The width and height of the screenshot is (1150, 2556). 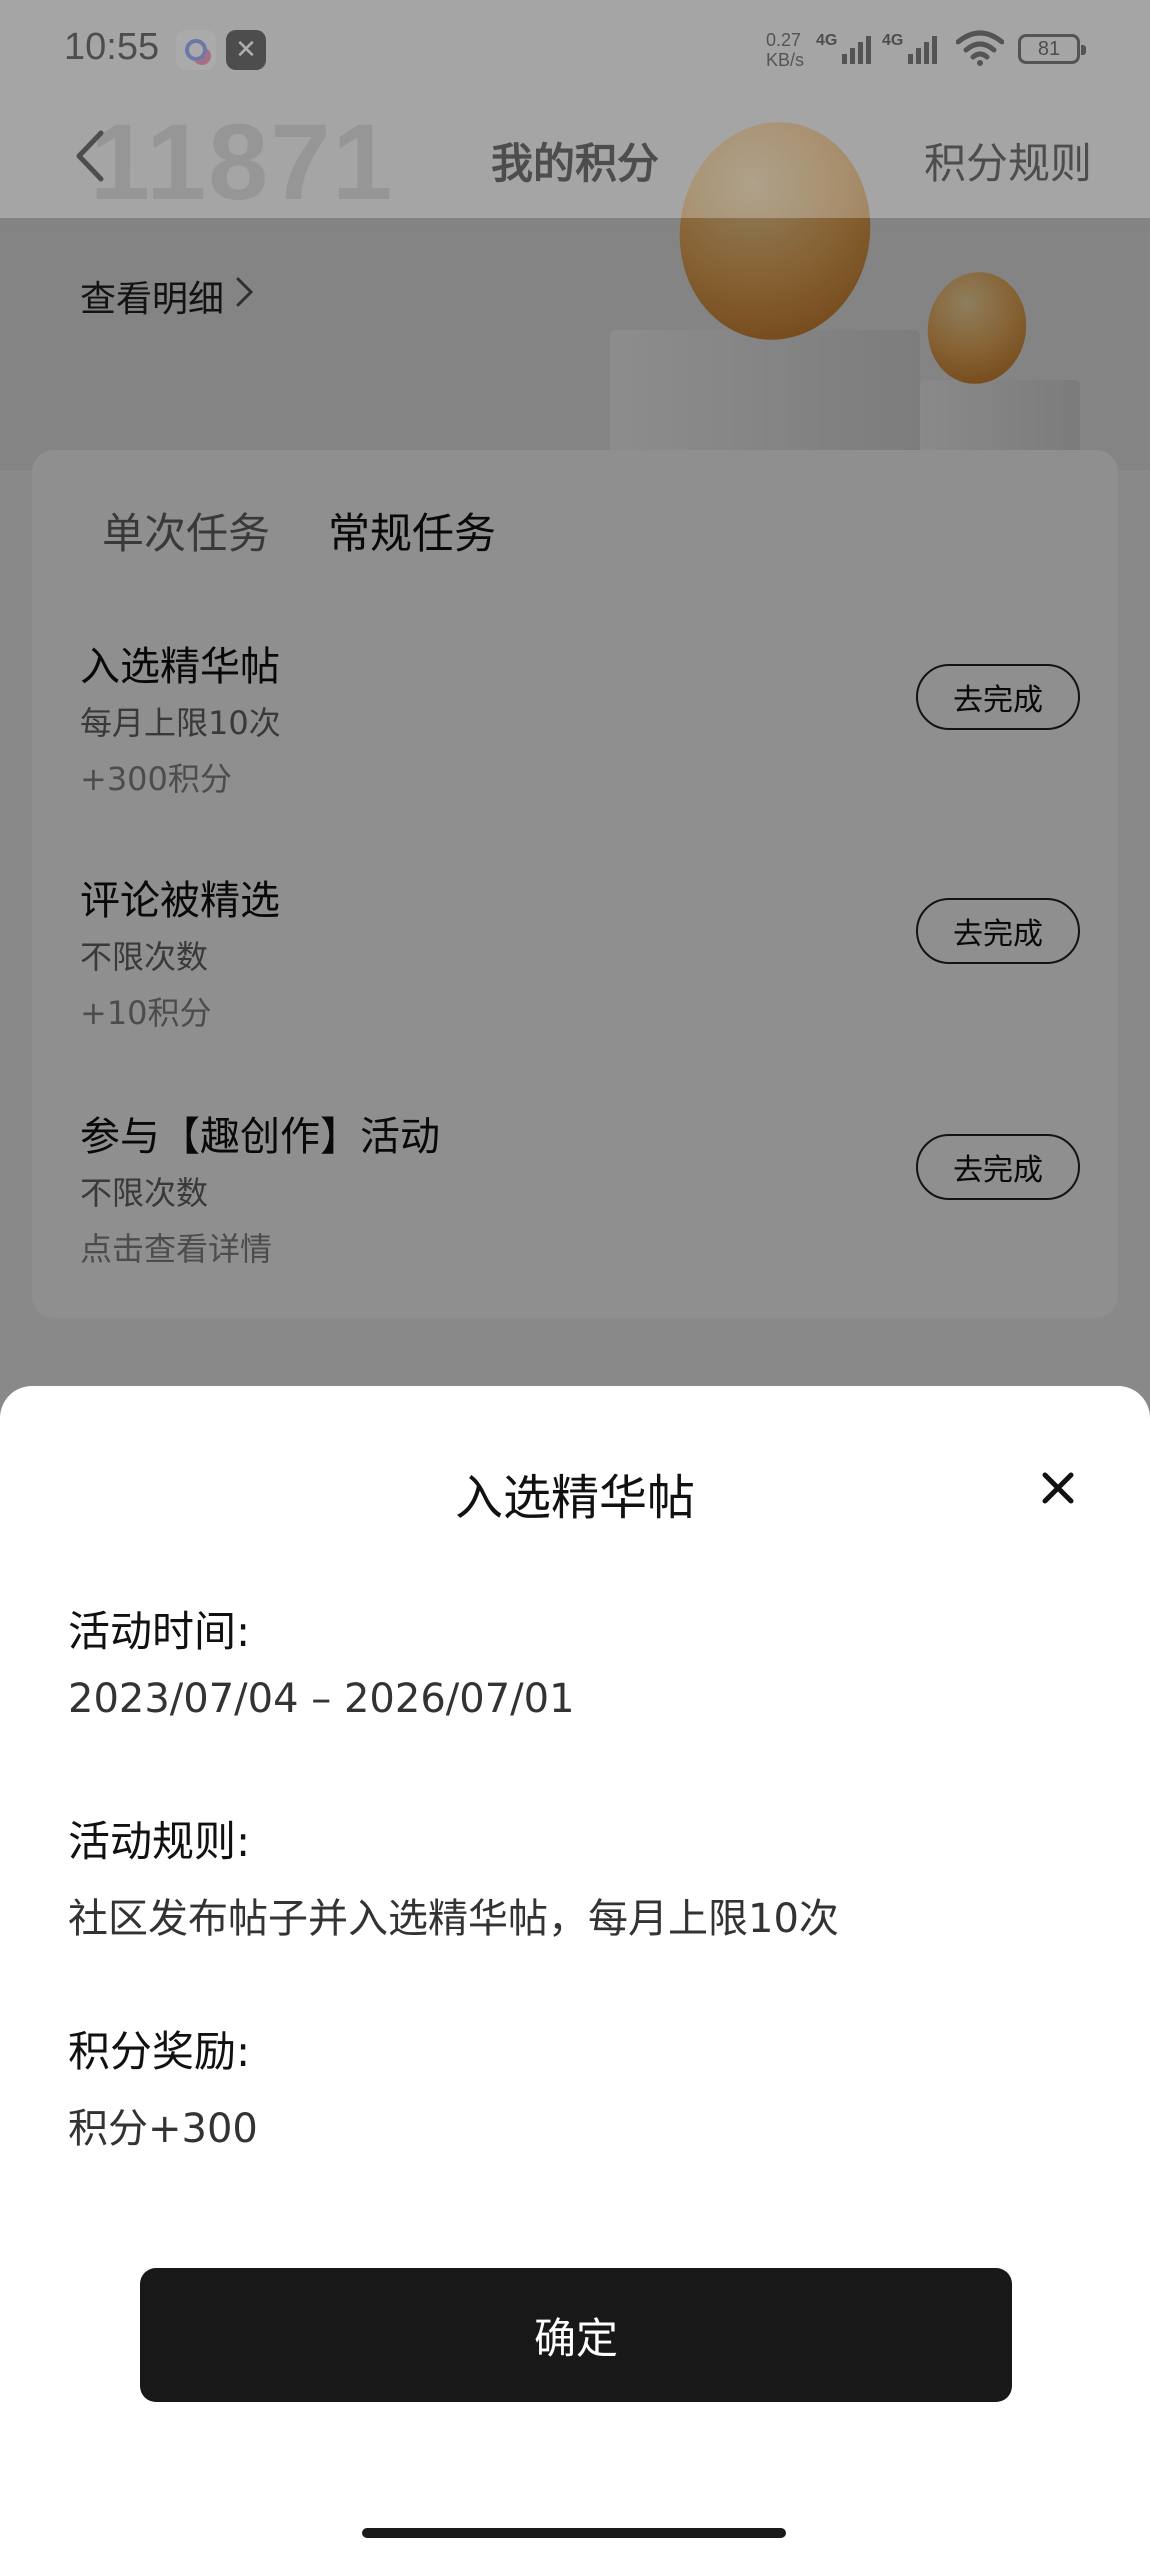 What do you see at coordinates (574, 2533) in the screenshot?
I see `home-indicator` at bounding box center [574, 2533].